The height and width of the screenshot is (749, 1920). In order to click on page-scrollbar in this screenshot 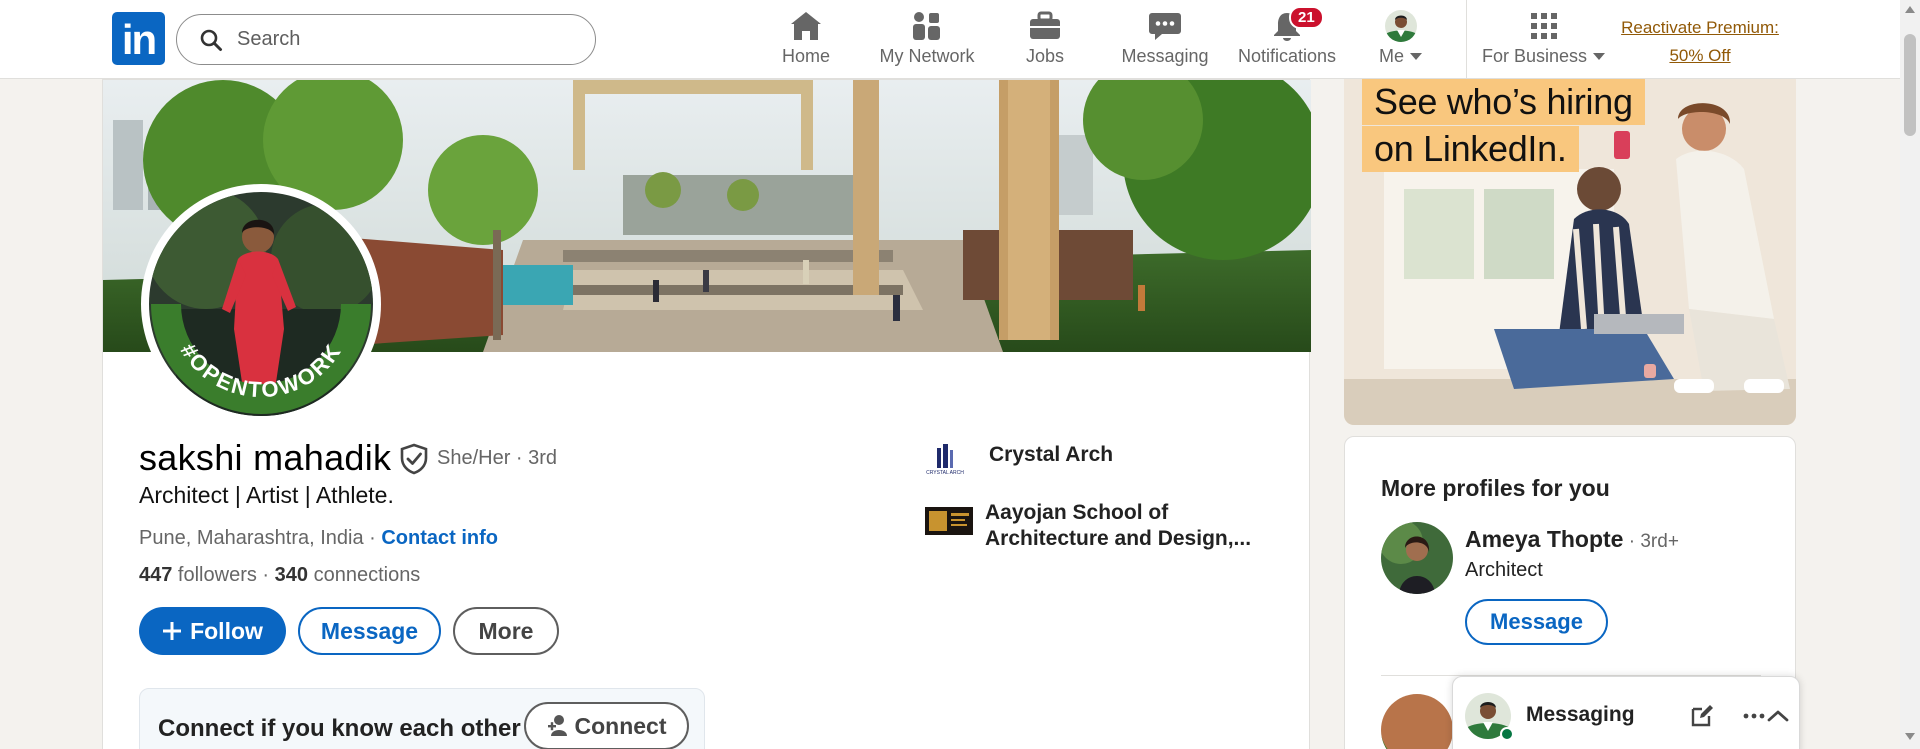, I will do `click(1910, 374)`.